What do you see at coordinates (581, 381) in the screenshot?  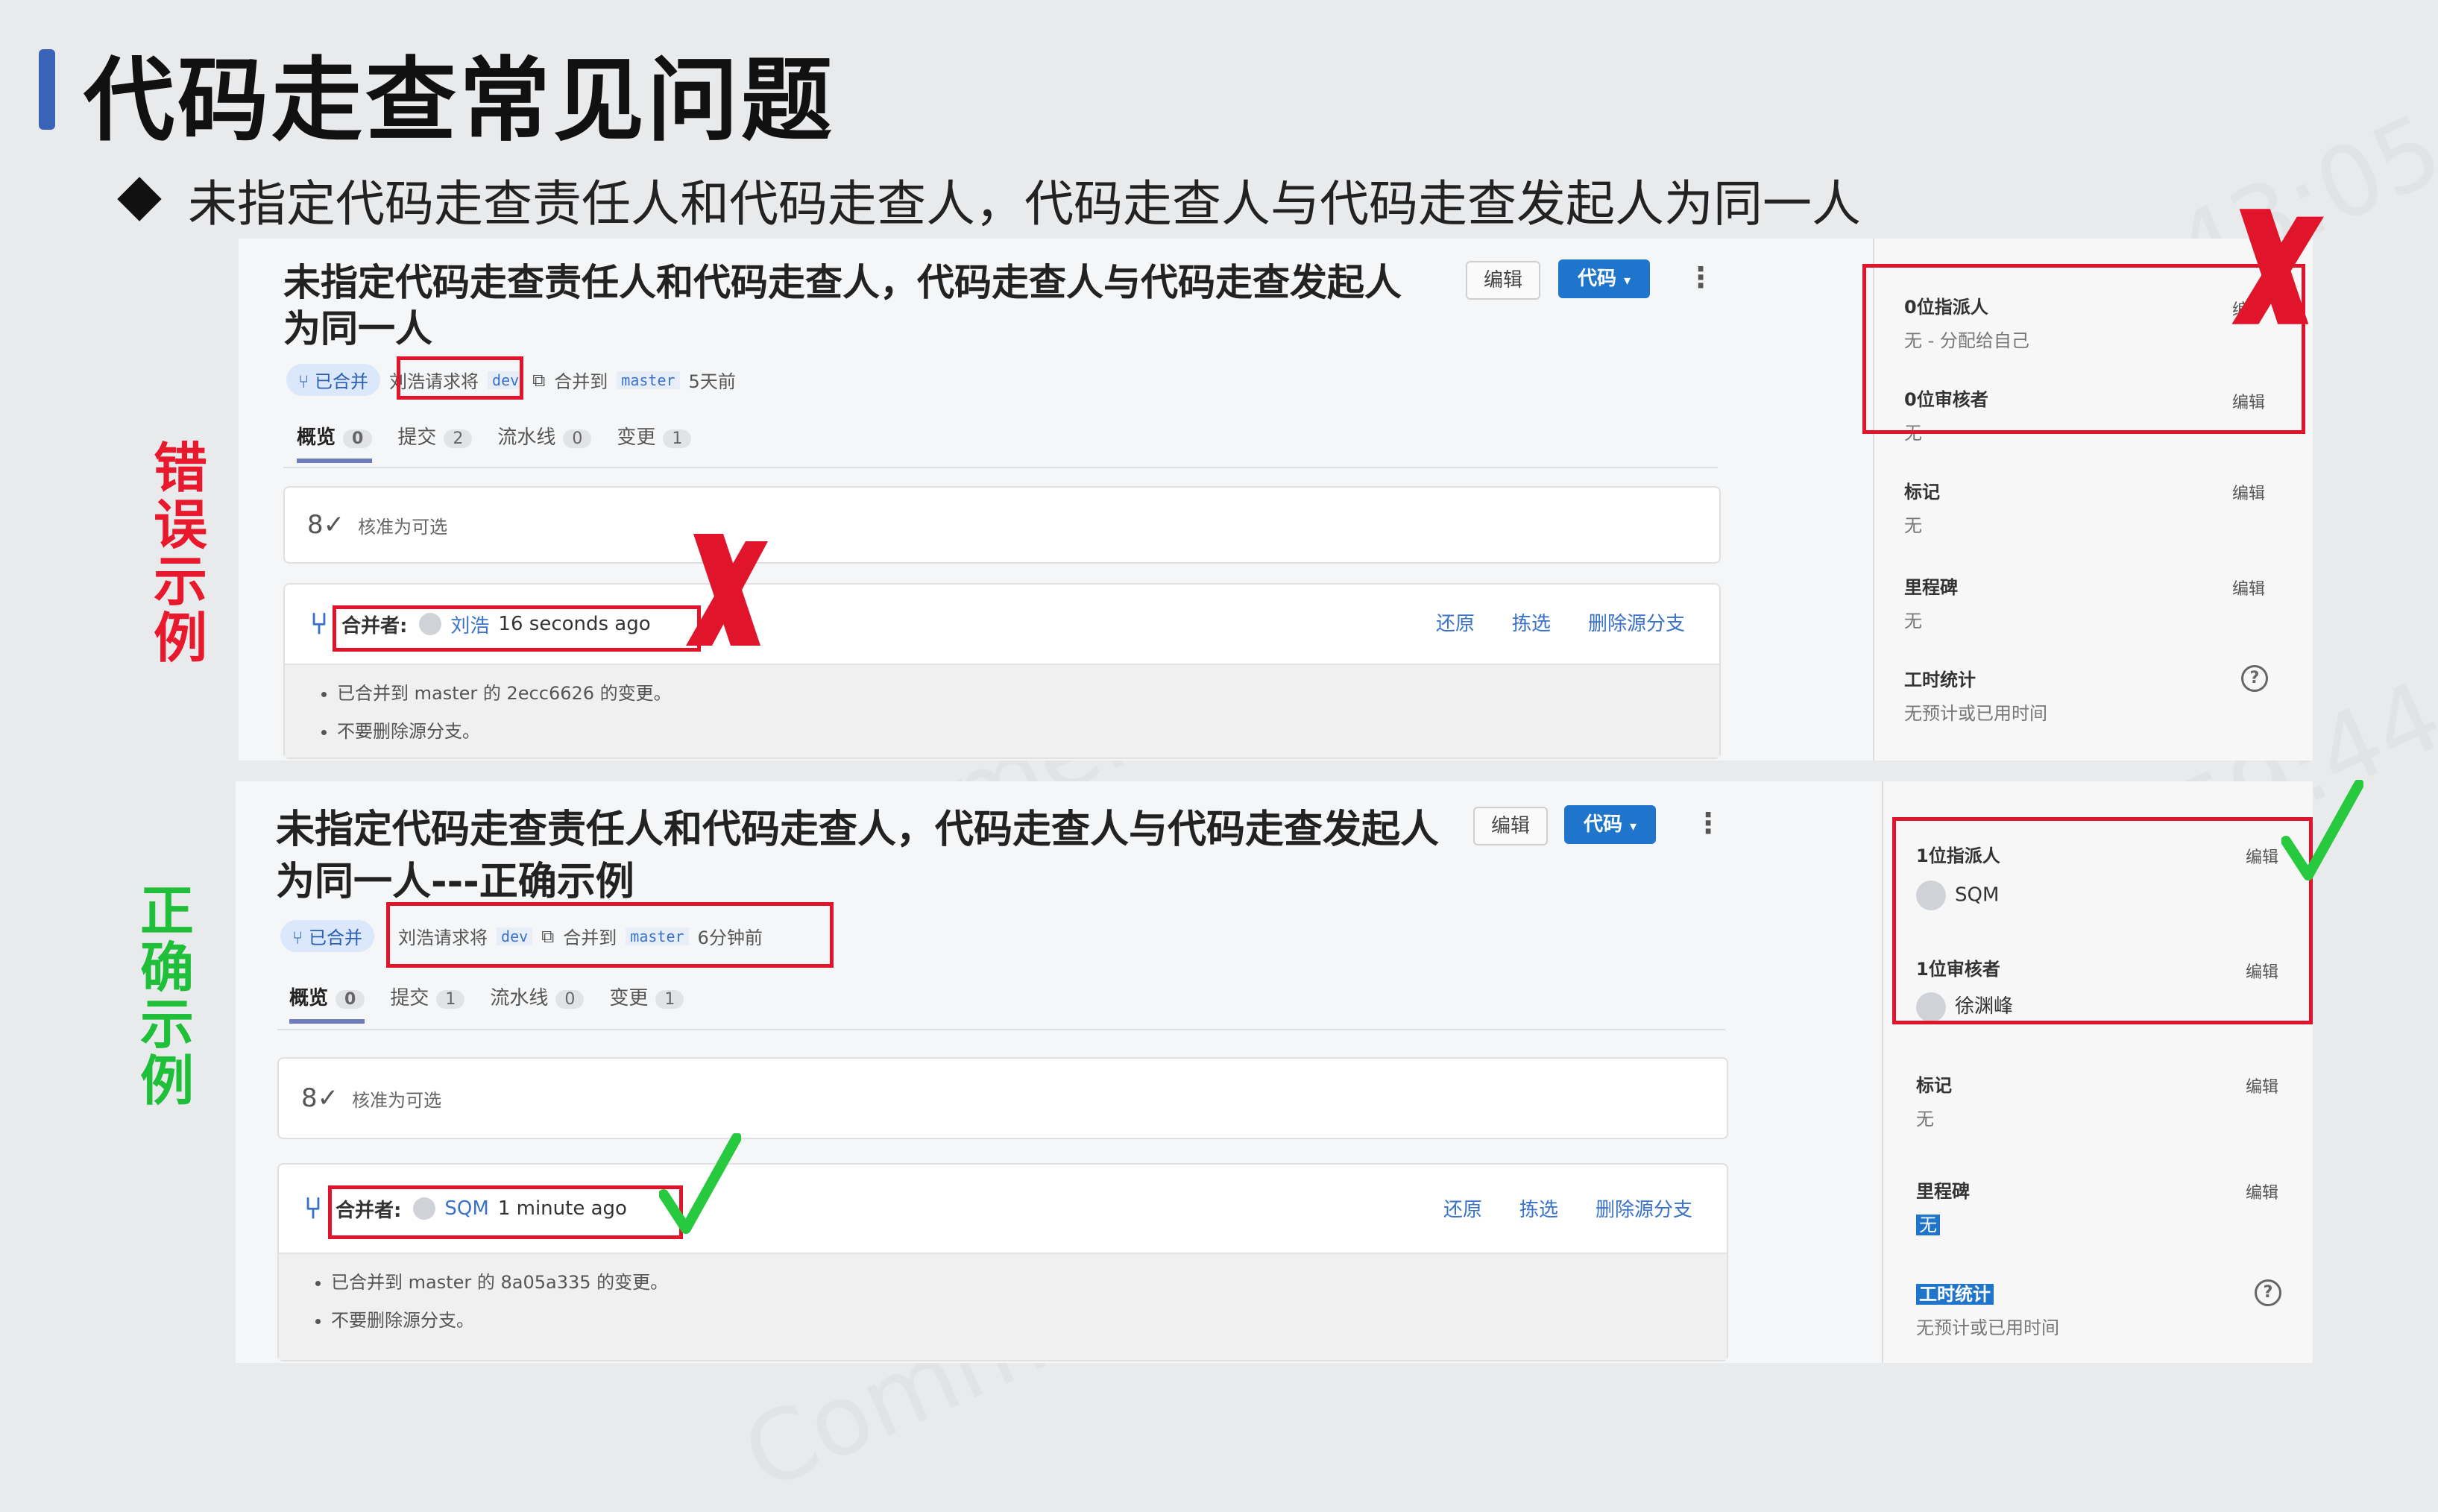 I see `merge-into-text: 合并到` at bounding box center [581, 381].